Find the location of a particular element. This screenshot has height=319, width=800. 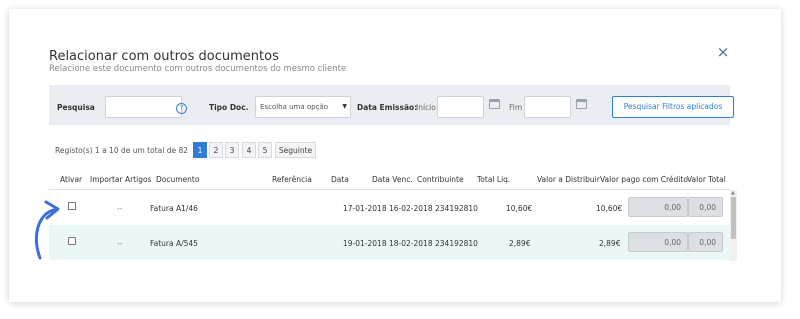

start-date-input is located at coordinates (460, 107).